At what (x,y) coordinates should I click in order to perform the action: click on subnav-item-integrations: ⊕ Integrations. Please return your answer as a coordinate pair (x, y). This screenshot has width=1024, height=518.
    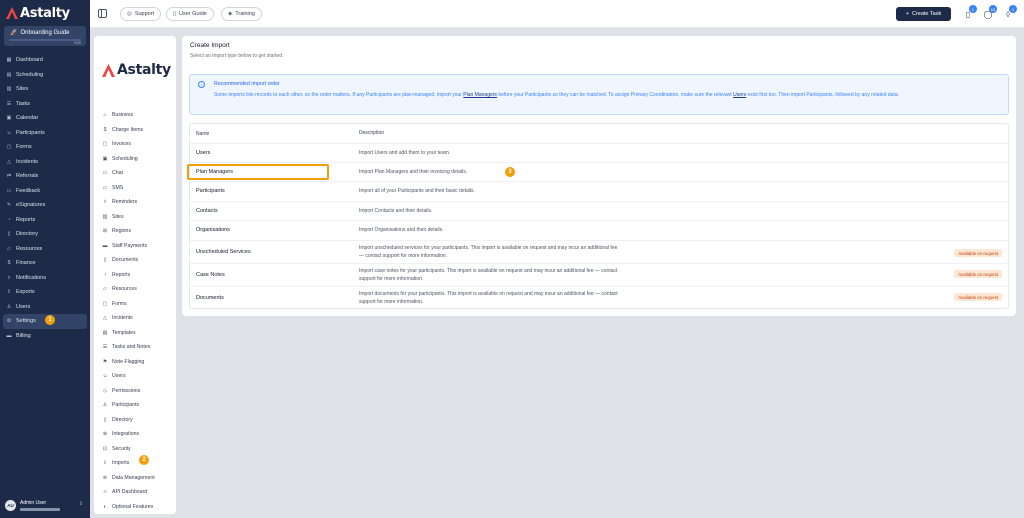
    Looking at the image, I should click on (137, 434).